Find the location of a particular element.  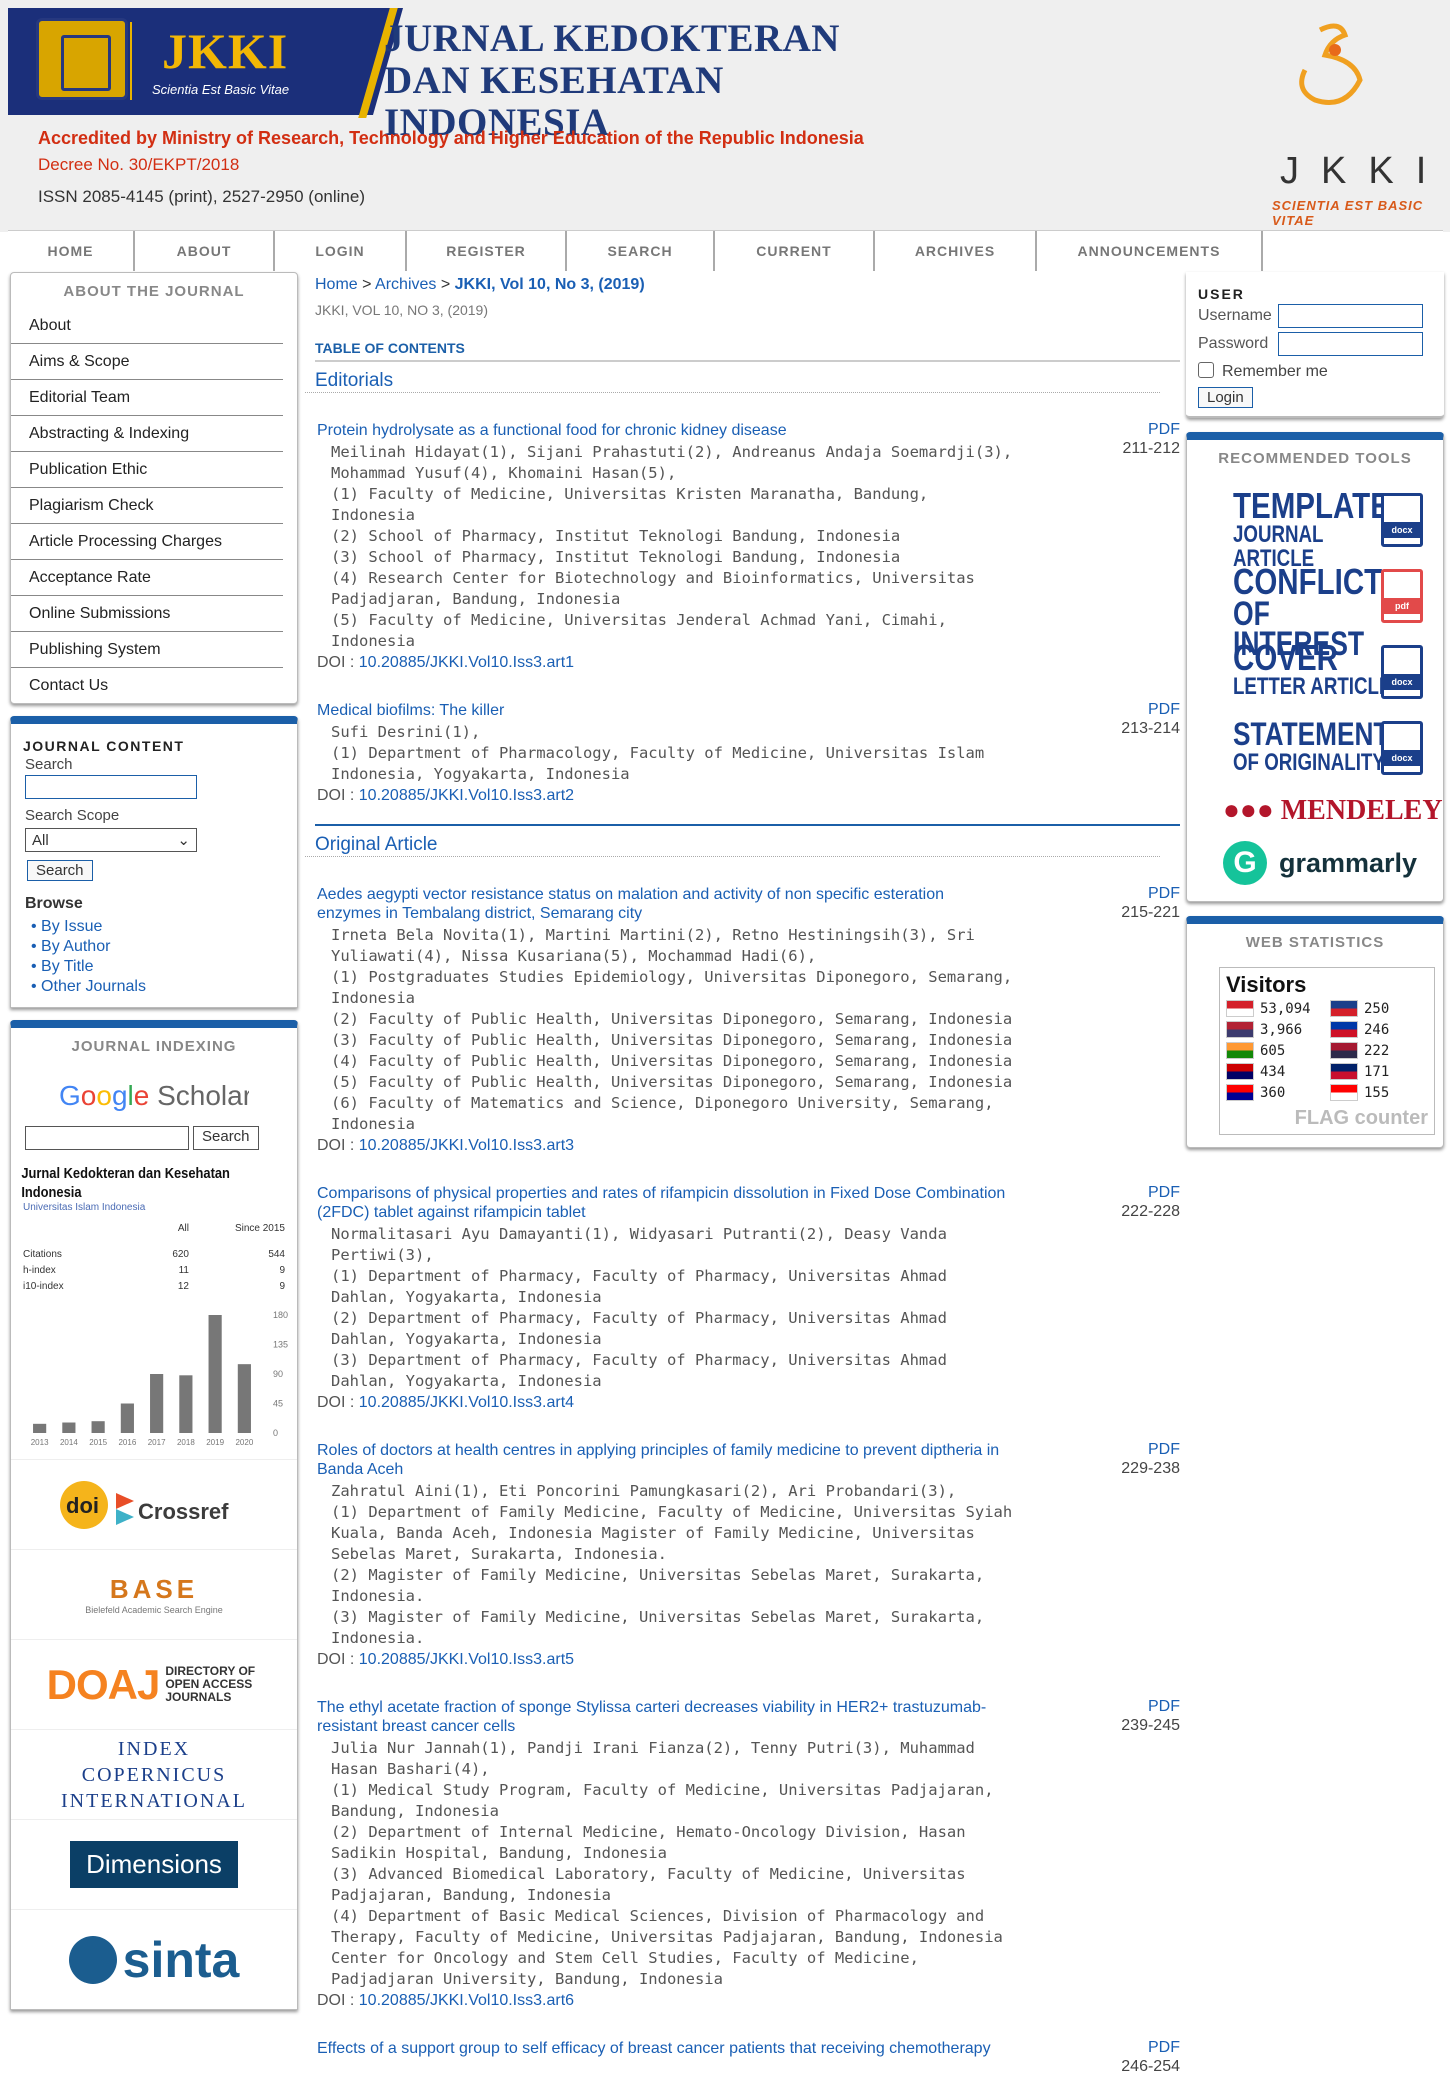

search-label: Search is located at coordinates (49, 764).